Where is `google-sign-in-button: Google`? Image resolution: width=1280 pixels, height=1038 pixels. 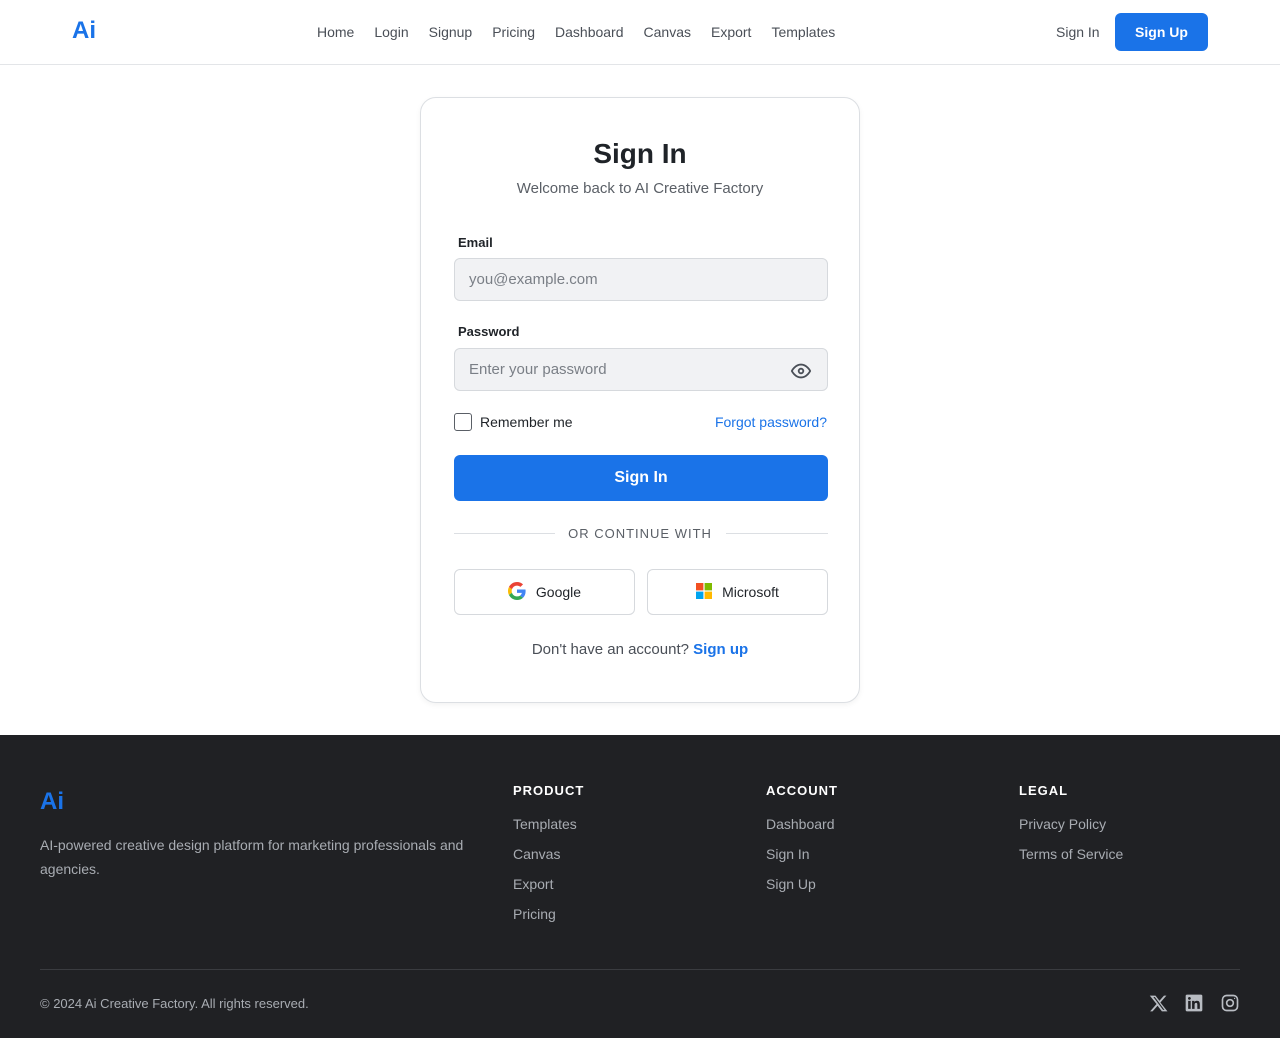
google-sign-in-button: Google is located at coordinates (544, 592).